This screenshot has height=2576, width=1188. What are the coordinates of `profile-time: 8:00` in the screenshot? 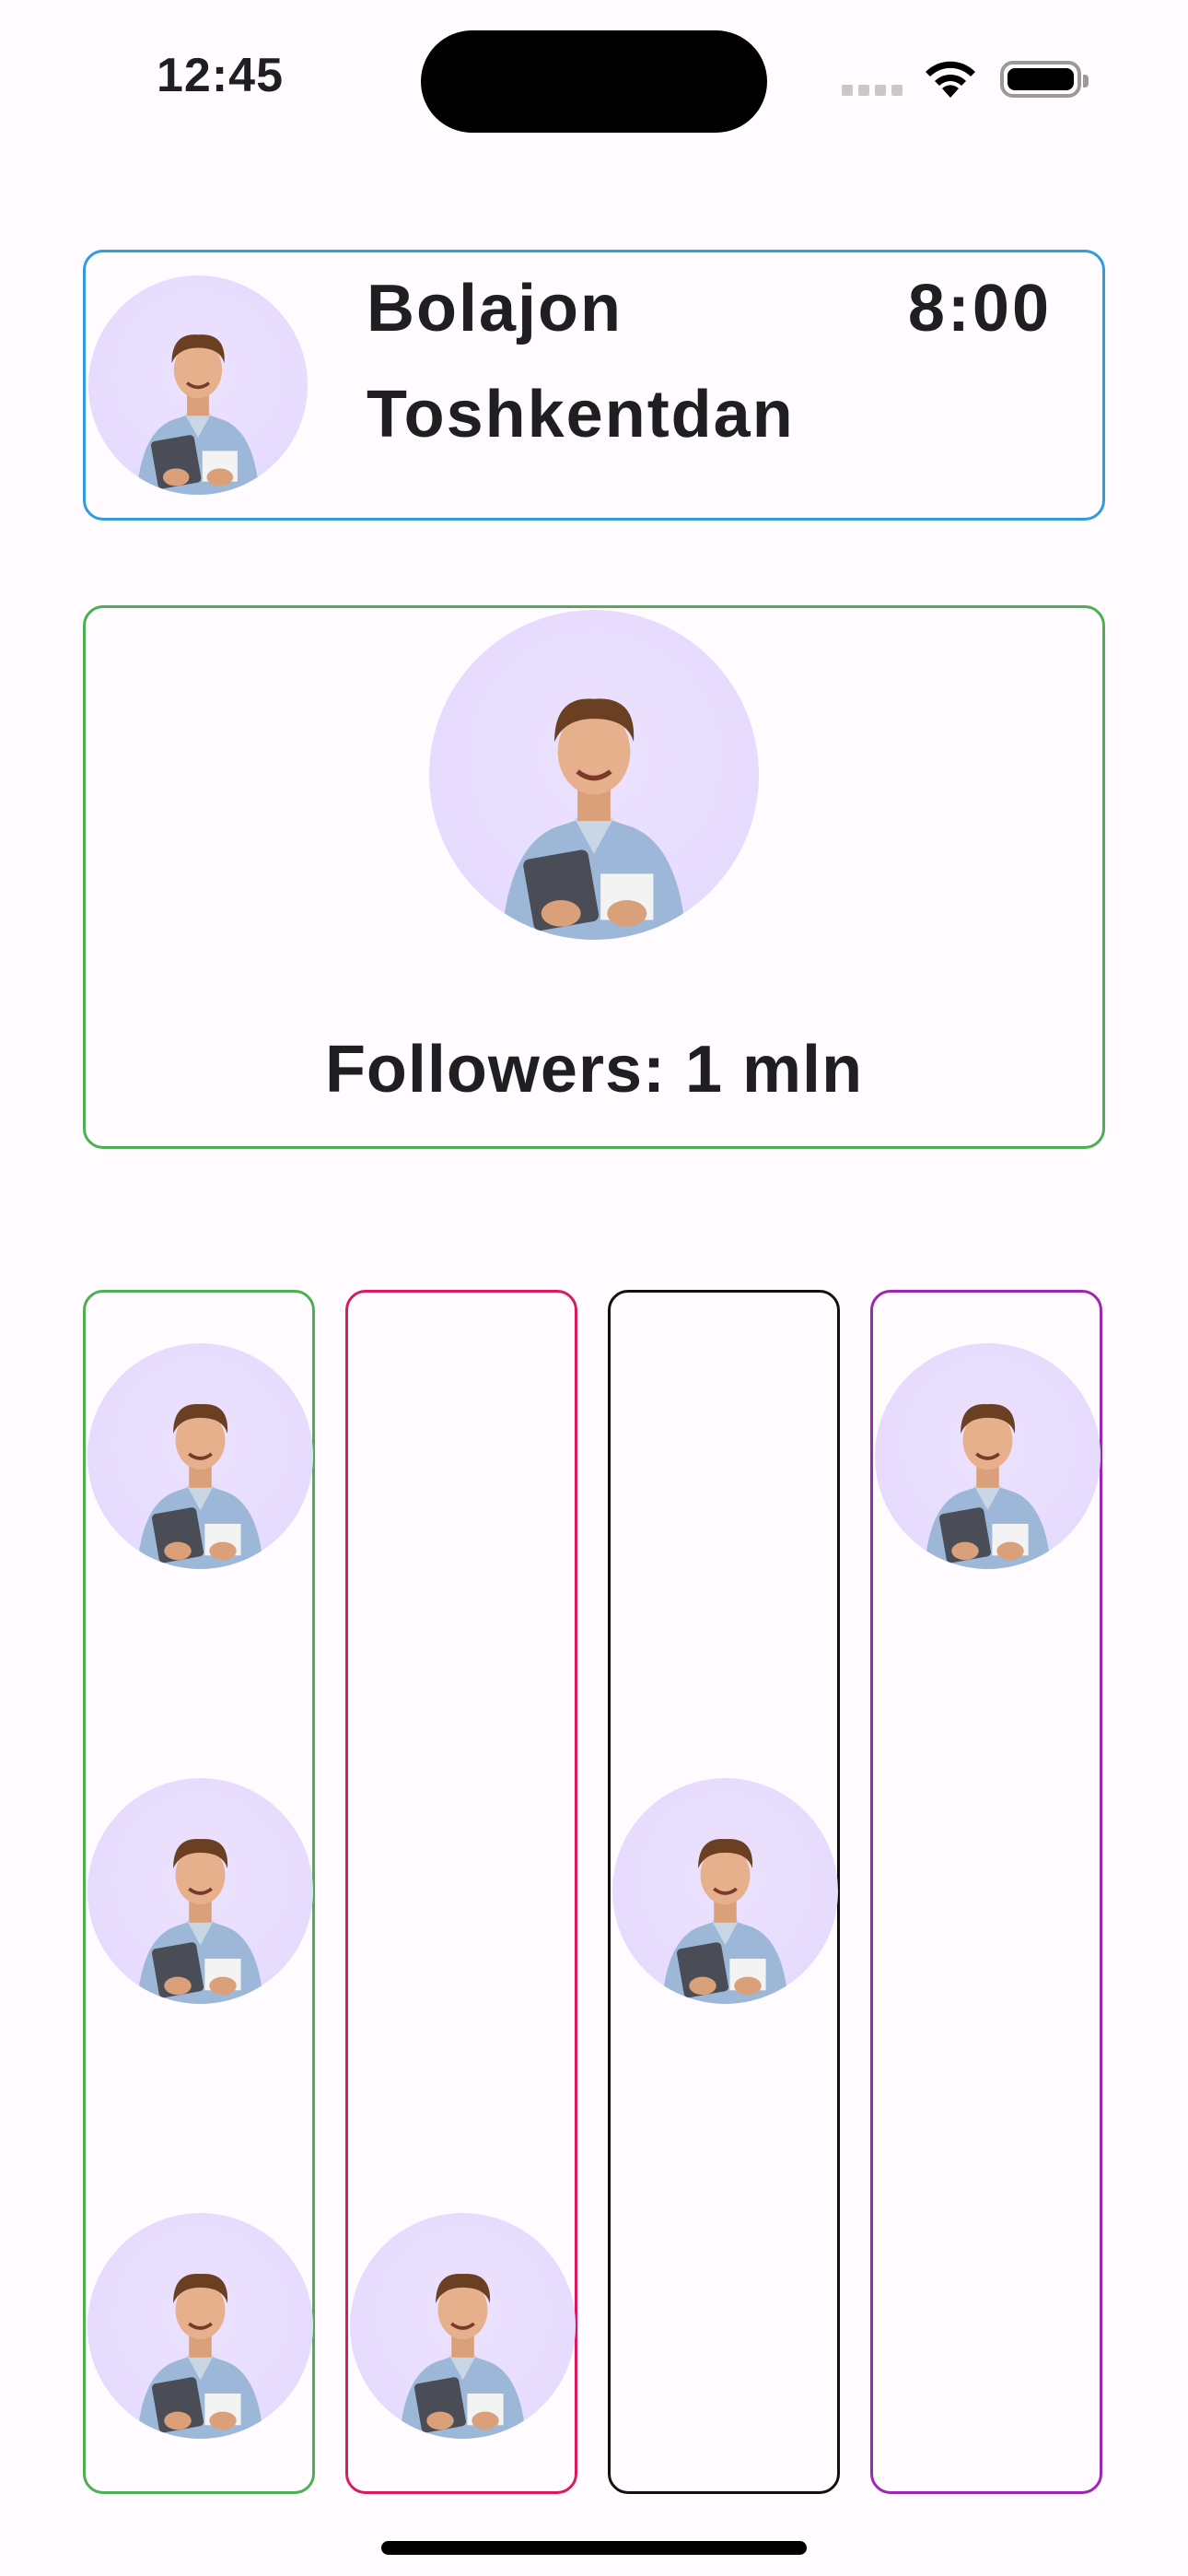 It's located at (979, 308).